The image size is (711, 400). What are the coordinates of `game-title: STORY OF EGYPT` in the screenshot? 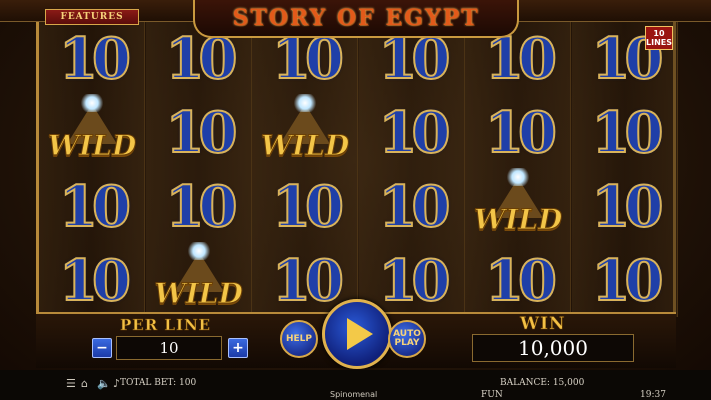 It's located at (356, 18).